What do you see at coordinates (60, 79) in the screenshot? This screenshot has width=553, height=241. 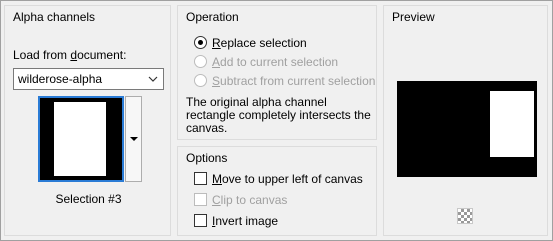 I see `document-select-value: wilderose-alpha` at bounding box center [60, 79].